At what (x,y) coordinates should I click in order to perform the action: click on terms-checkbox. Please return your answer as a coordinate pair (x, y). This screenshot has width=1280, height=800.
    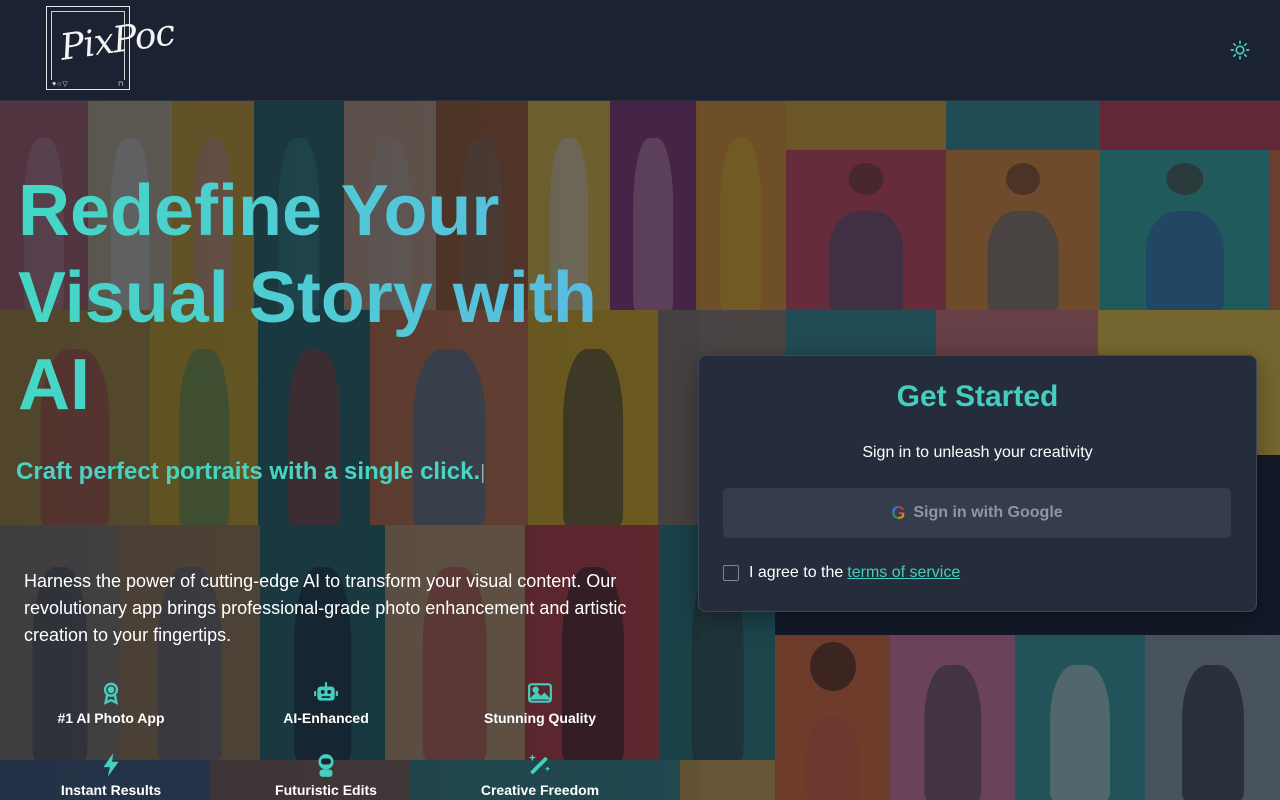
    Looking at the image, I should click on (731, 573).